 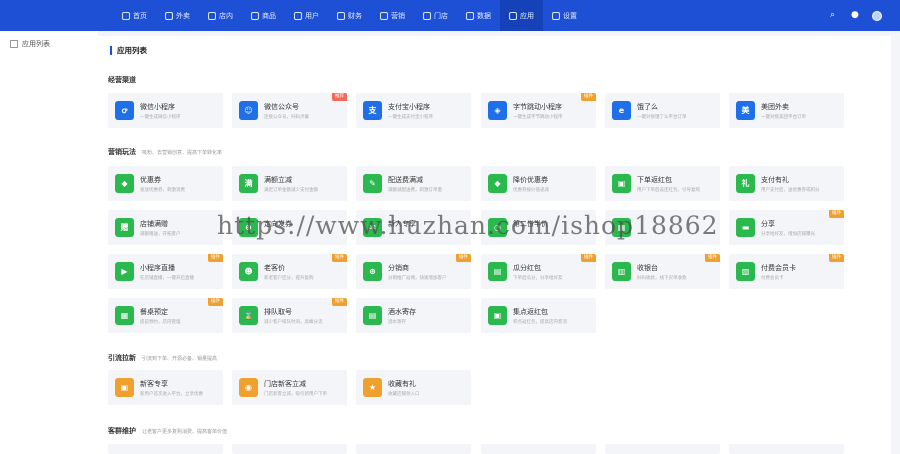 What do you see at coordinates (768, 224) in the screenshot?
I see `app-card-title: 分享` at bounding box center [768, 224].